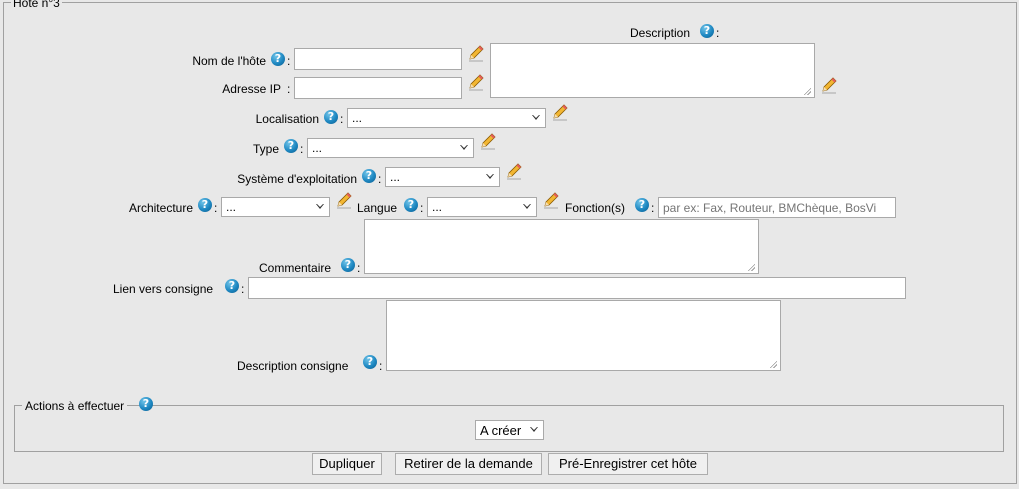  Describe the element at coordinates (278, 59) in the screenshot. I see `hostname-help-icon: ?` at that location.